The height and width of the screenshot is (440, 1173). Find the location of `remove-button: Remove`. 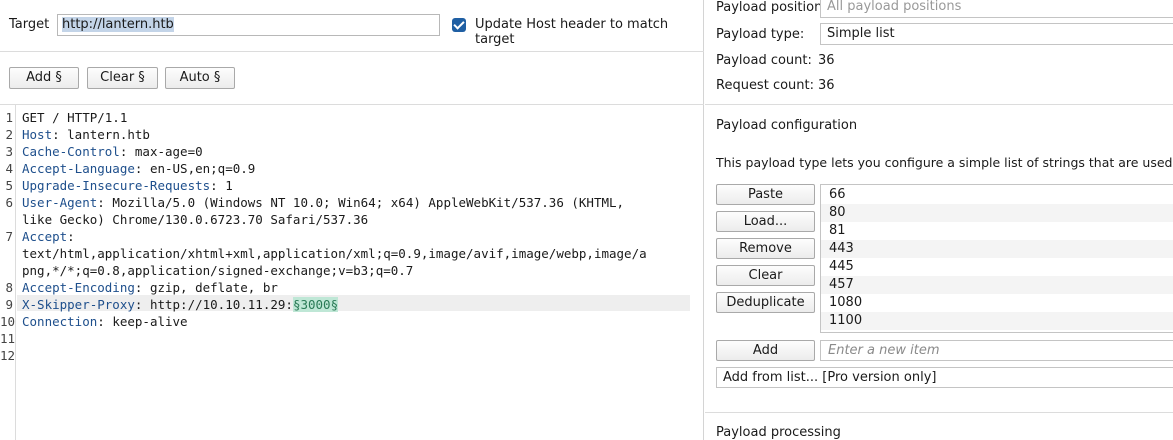

remove-button: Remove is located at coordinates (765, 248).